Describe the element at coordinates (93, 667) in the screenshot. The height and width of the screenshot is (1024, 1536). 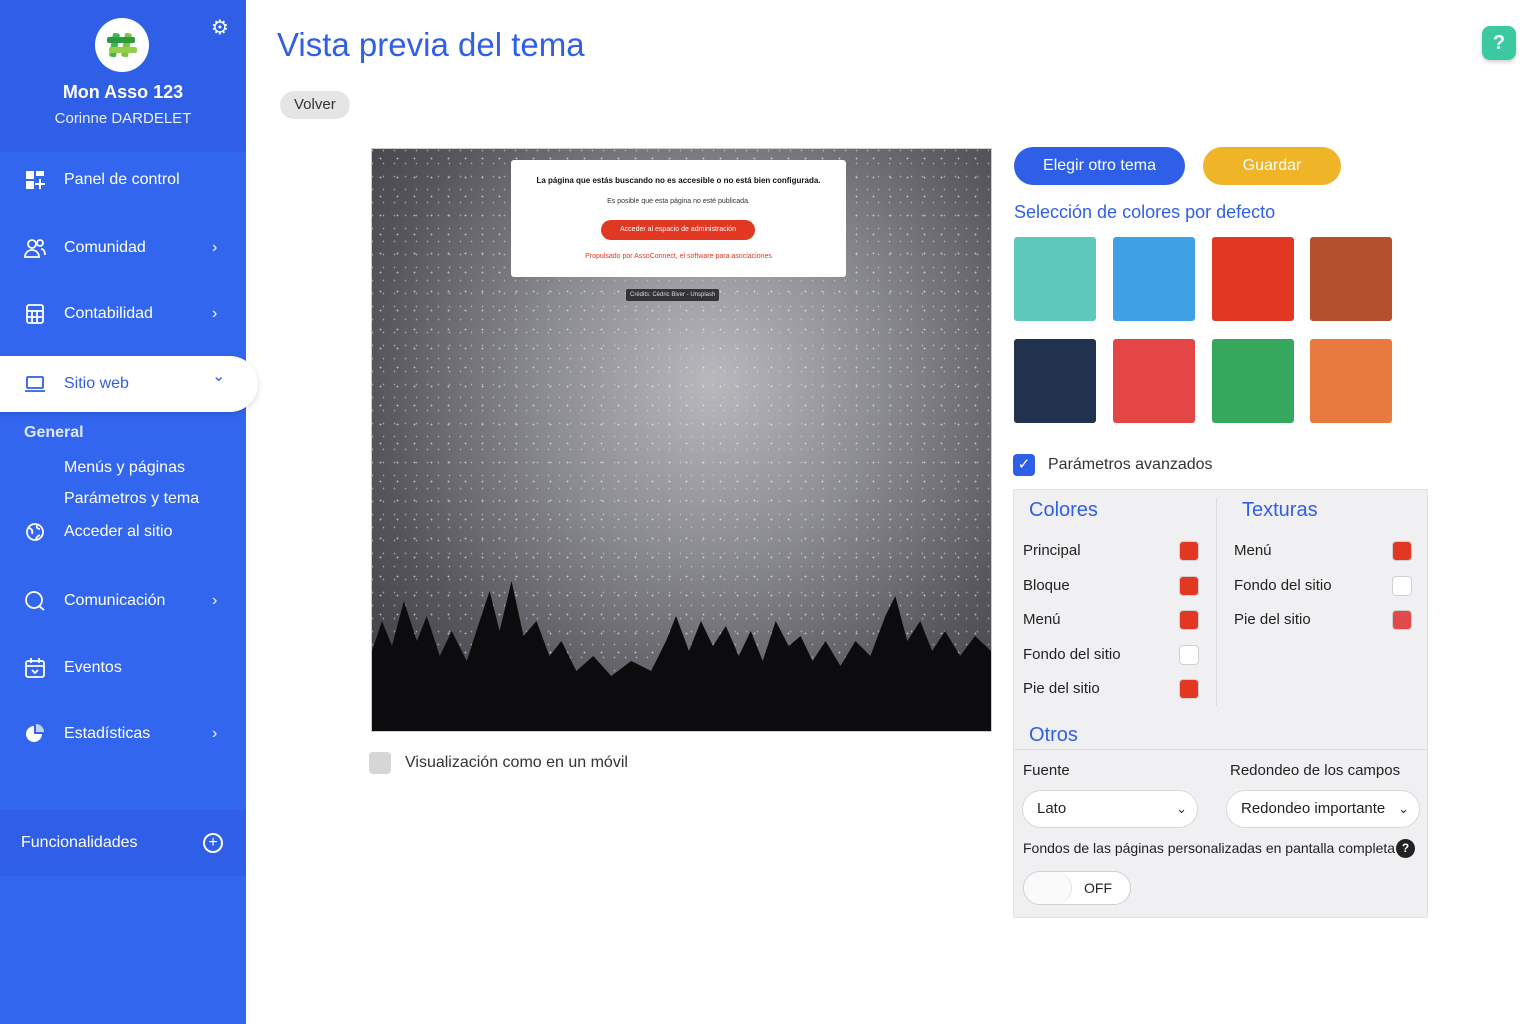
I see `nav-label: Eventos` at that location.